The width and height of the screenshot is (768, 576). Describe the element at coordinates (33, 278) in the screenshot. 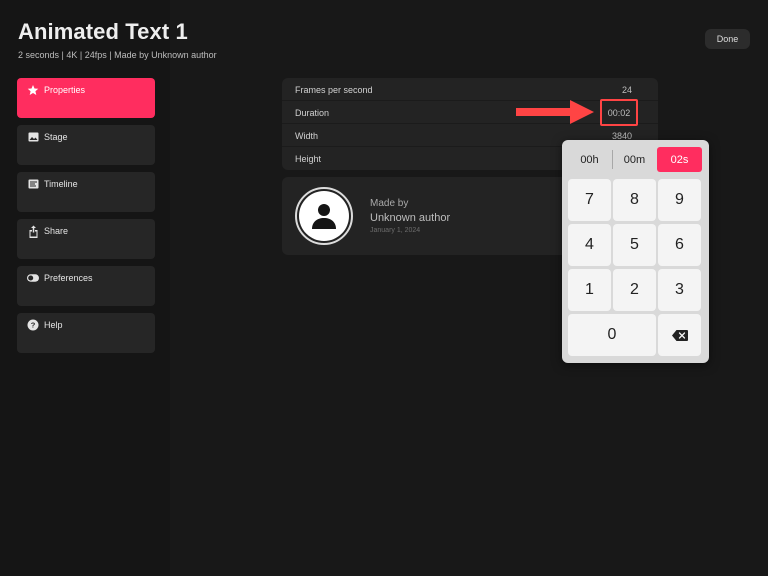

I see `toggle-icon` at that location.